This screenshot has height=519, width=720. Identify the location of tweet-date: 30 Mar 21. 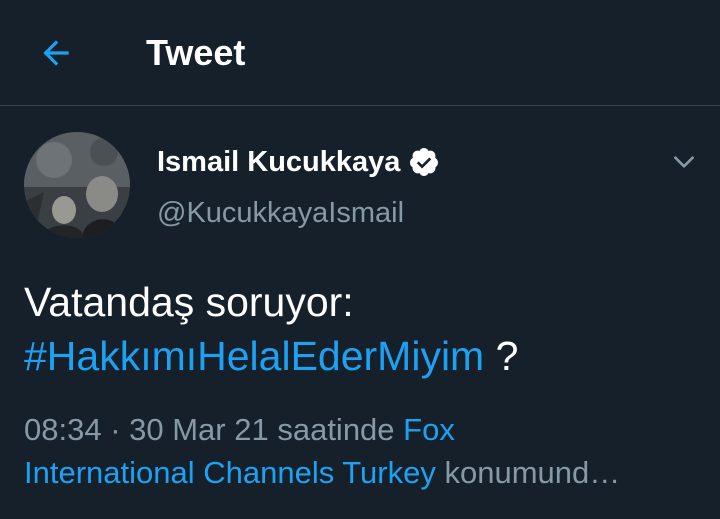
(199, 429).